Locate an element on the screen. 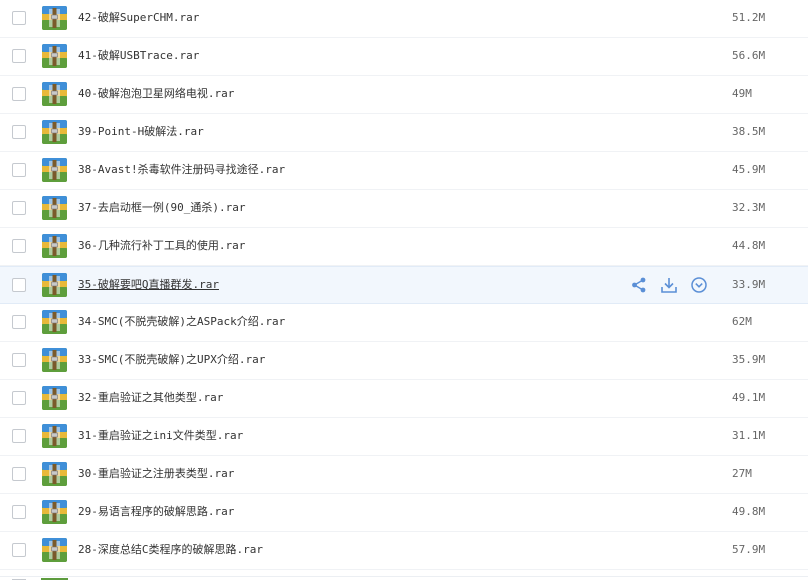 The width and height of the screenshot is (808, 580). chevron-down-circle-icon is located at coordinates (699, 285).